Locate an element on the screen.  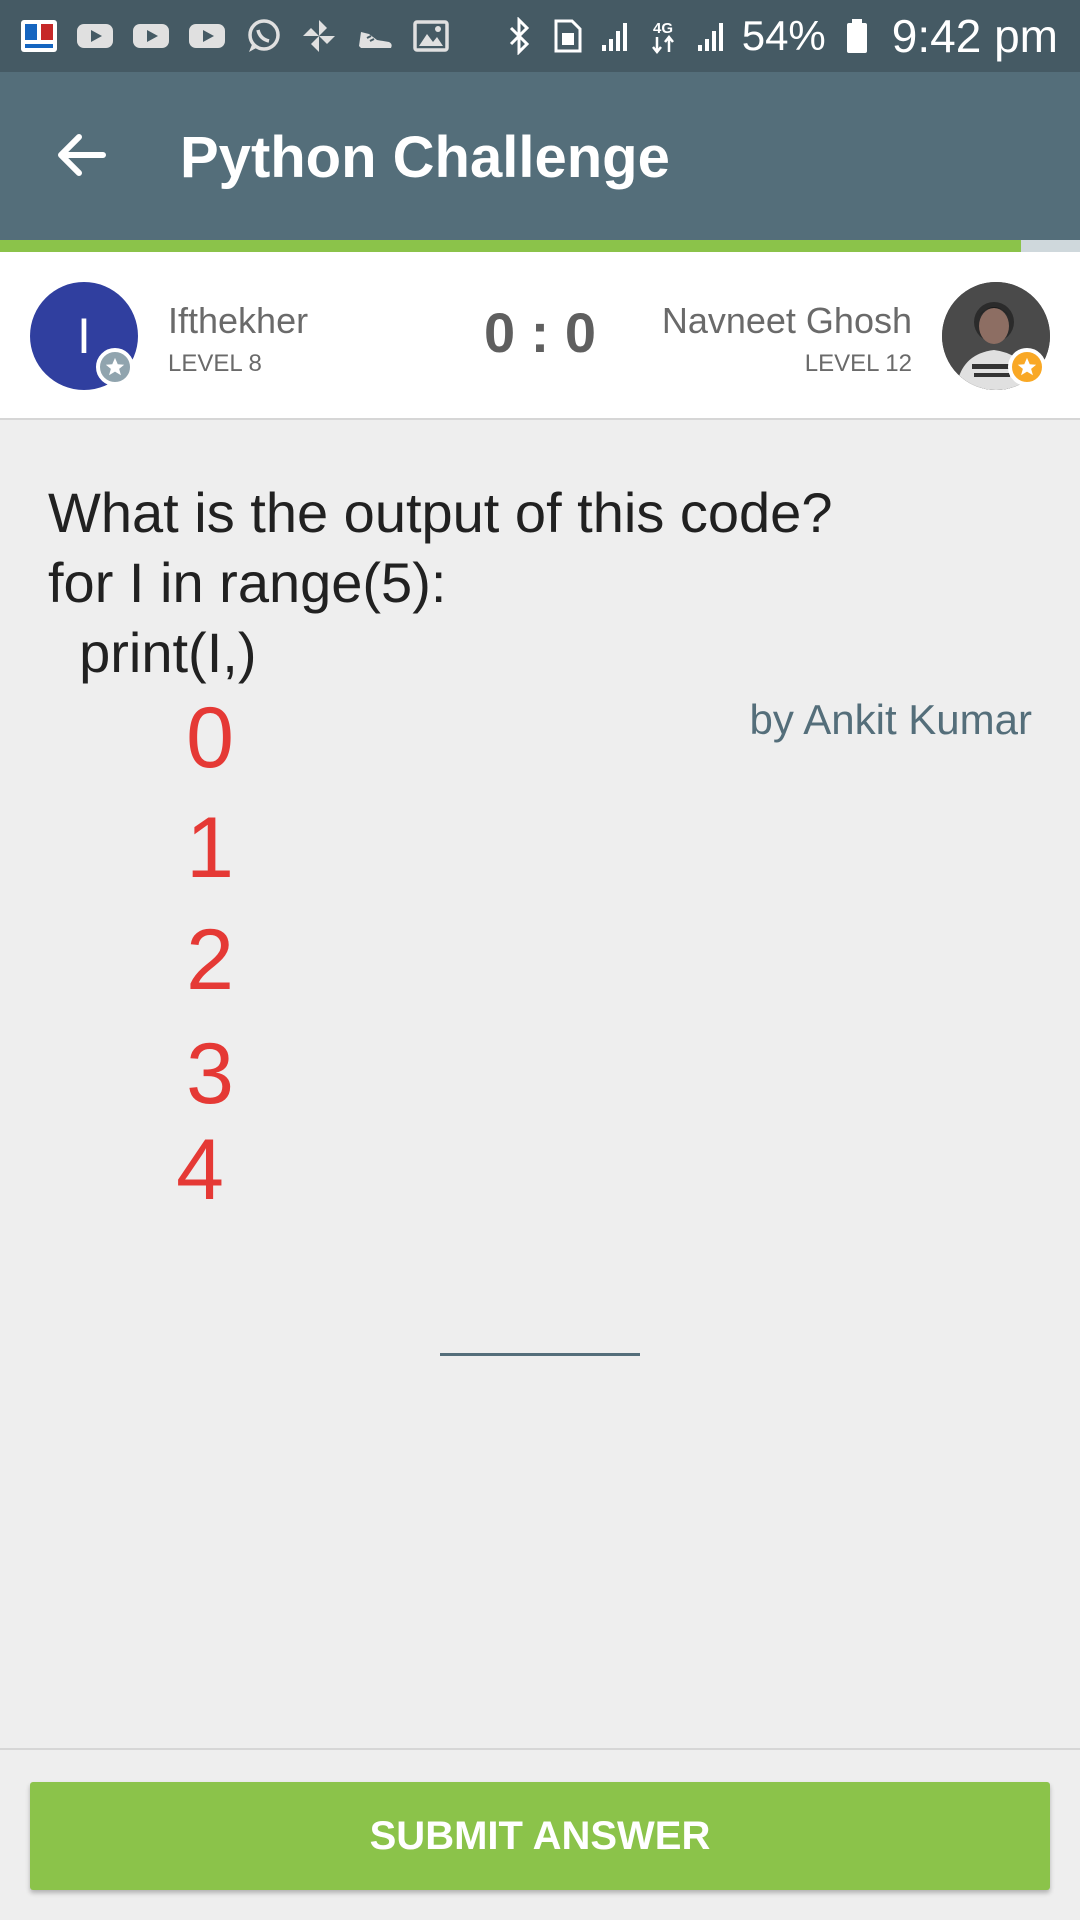
app-notification-icon is located at coordinates (39, 36).